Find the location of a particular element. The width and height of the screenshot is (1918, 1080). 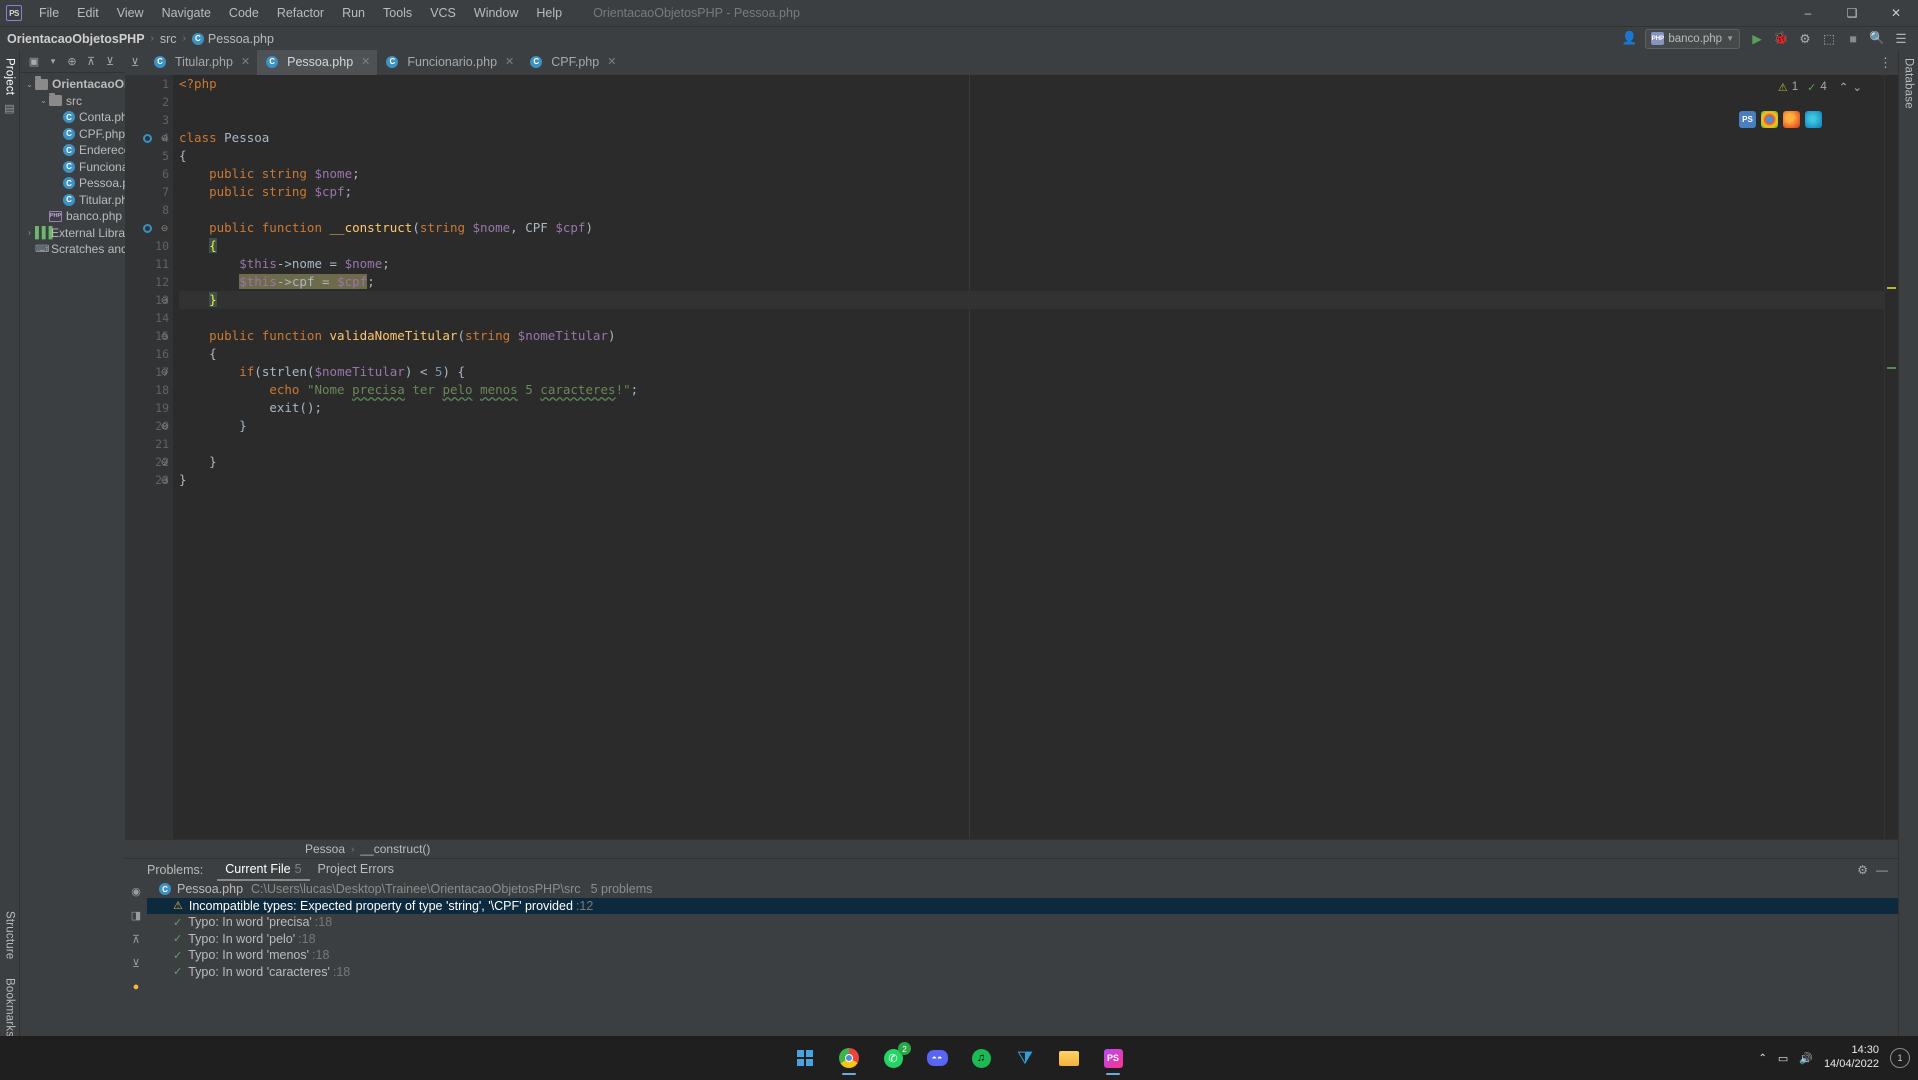

expand-all-problems-icon: ⊼ is located at coordinates (136, 939).